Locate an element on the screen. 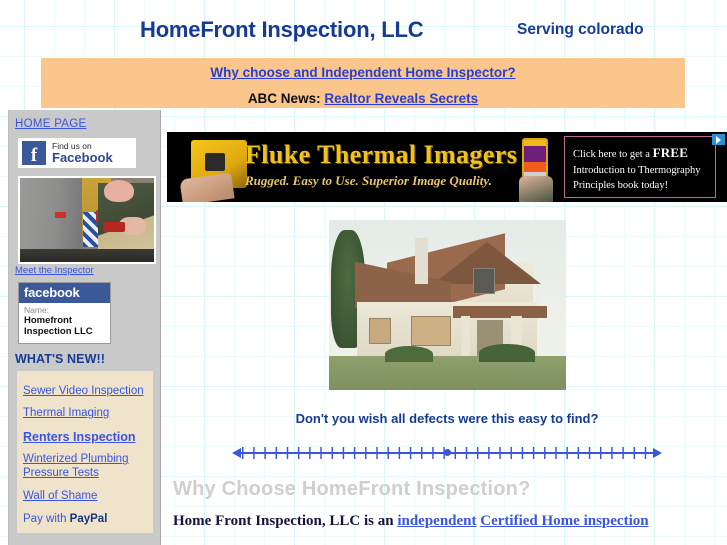 This screenshot has width=727, height=545. paypal-line: Pay with PayPal is located at coordinates (88, 519).